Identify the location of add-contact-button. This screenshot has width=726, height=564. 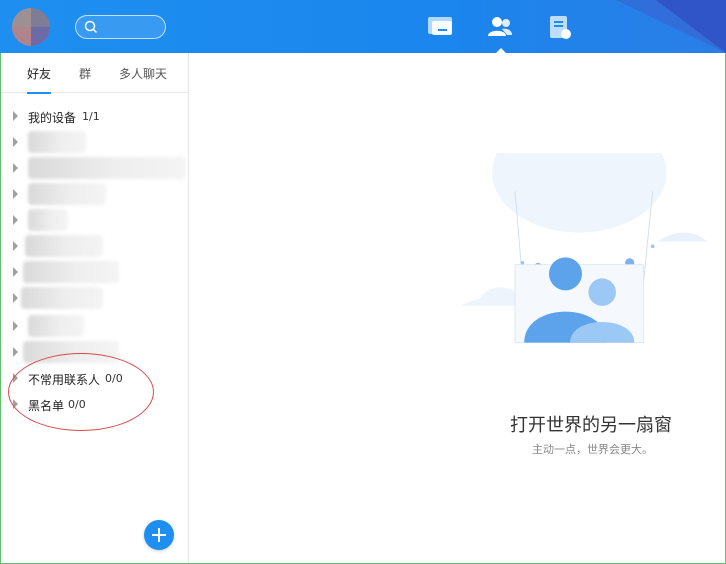
(159, 535).